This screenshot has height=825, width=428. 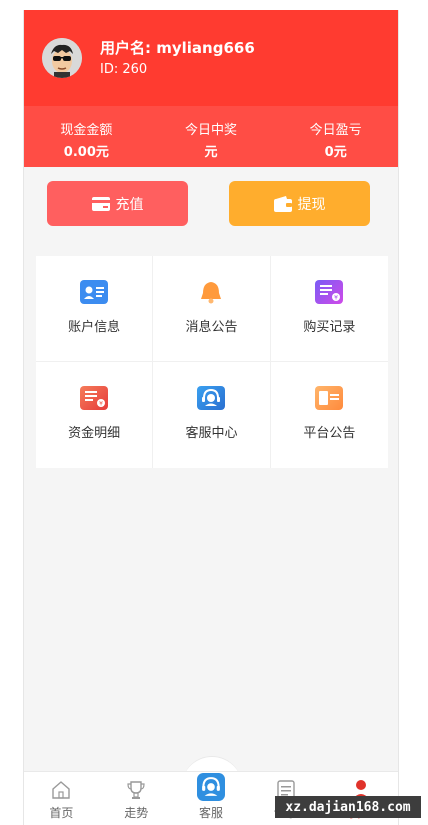 What do you see at coordinates (282, 203) in the screenshot?
I see `wallet-icon` at bounding box center [282, 203].